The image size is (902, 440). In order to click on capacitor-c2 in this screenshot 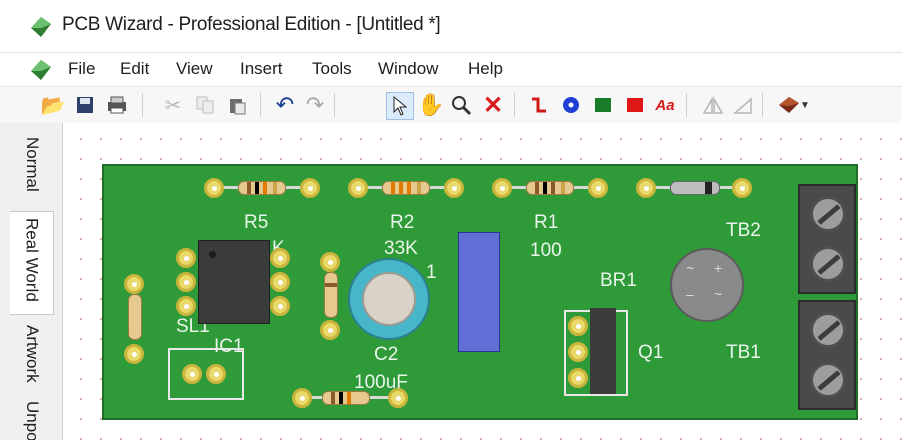, I will do `click(389, 299)`.